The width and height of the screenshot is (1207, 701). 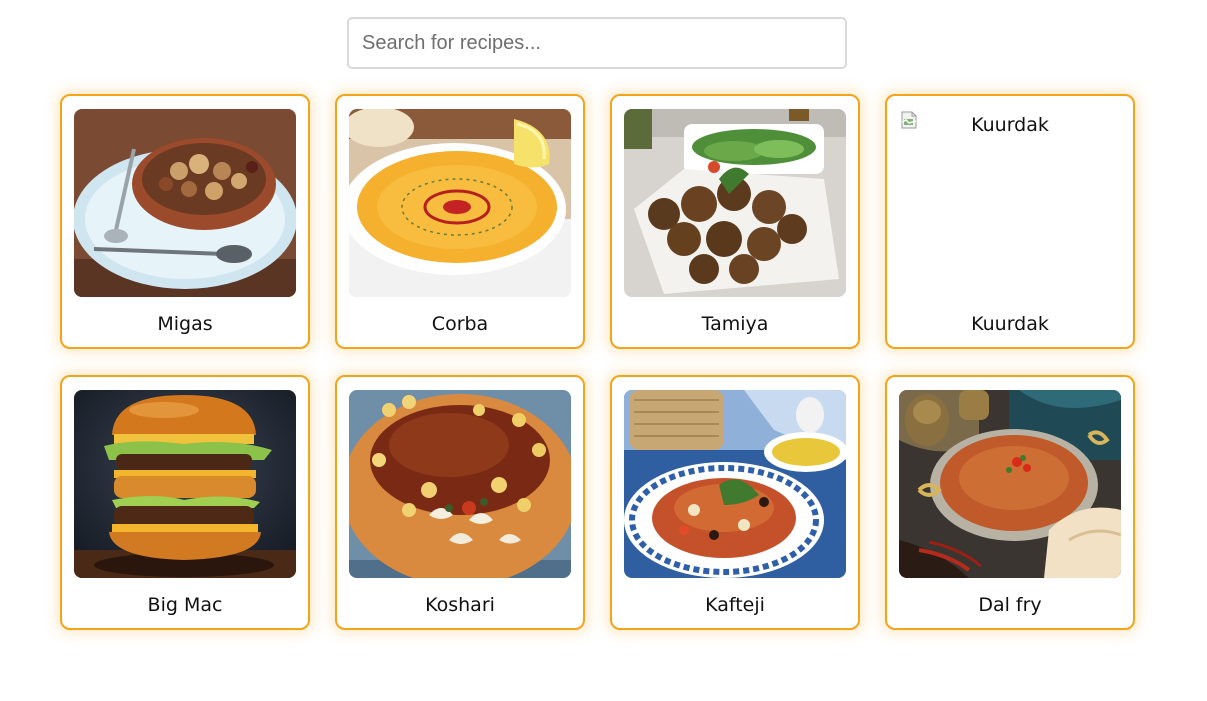 I want to click on recipe-card-dal-fry: Dal fry, so click(x=1010, y=502).